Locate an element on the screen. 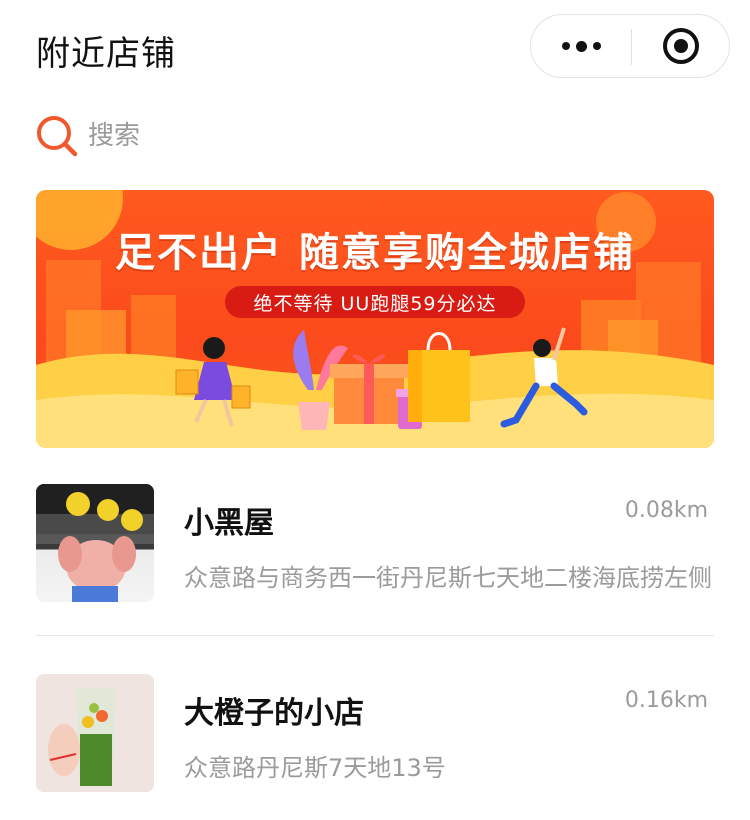 The height and width of the screenshot is (820, 750). store-distance: 0.08km is located at coordinates (666, 510).